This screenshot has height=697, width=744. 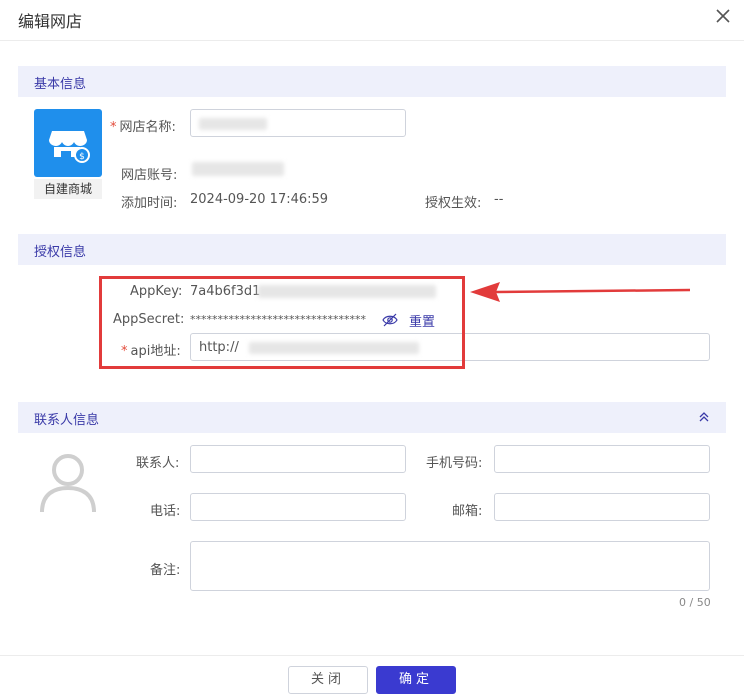 What do you see at coordinates (372, 81) in the screenshot?
I see `section-basic-info: 基本信息` at bounding box center [372, 81].